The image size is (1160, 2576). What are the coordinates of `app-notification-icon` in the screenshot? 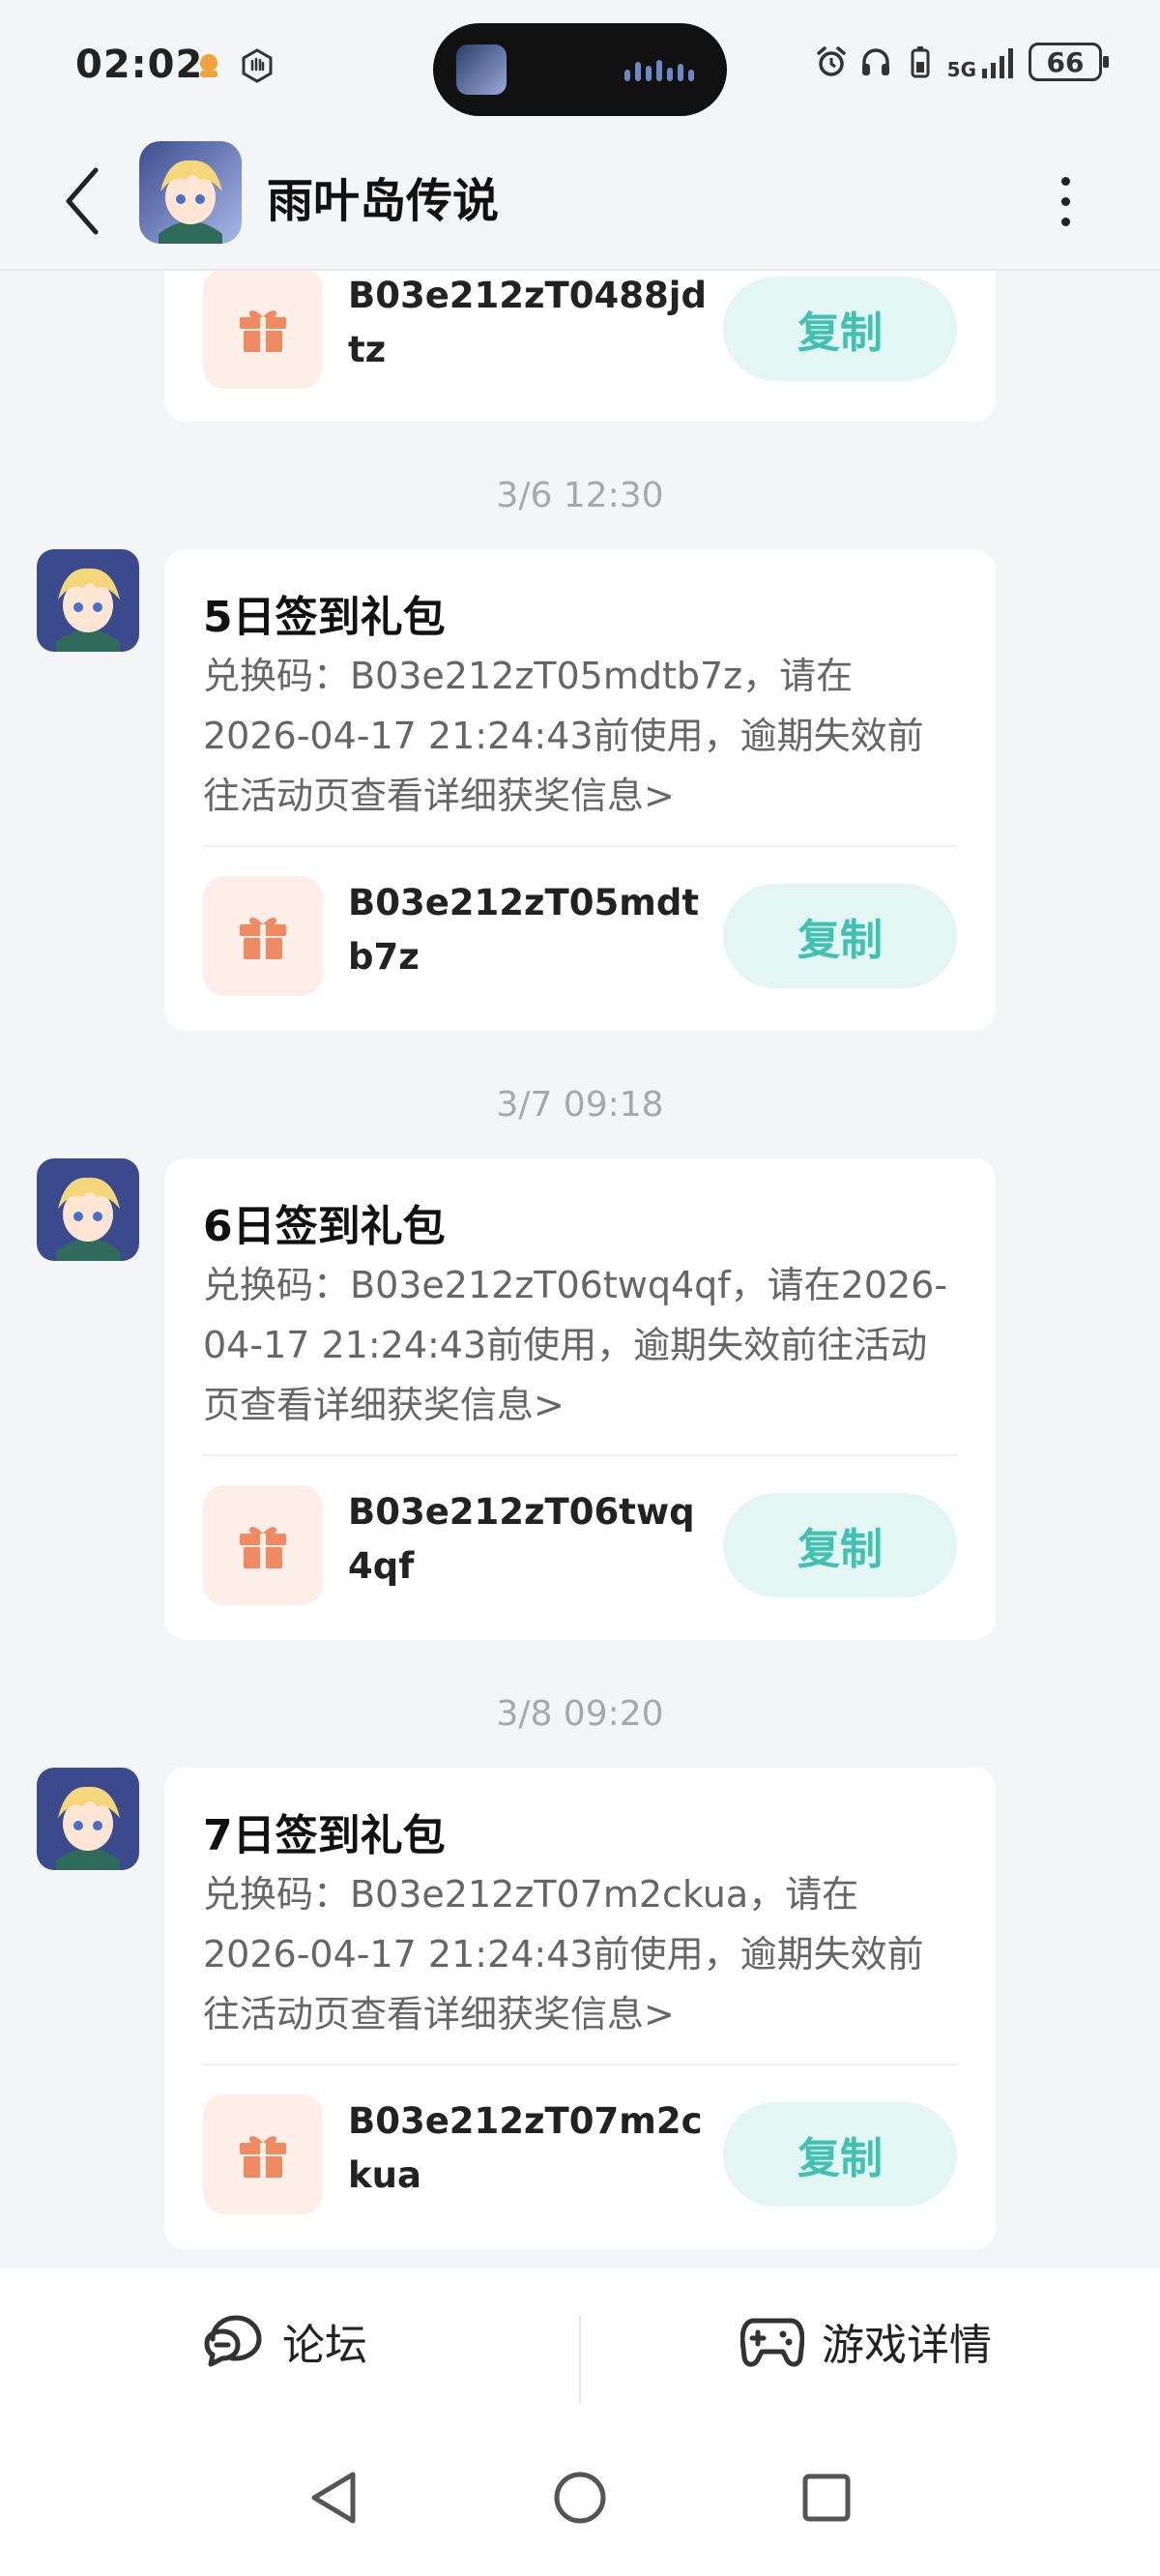 It's located at (209, 65).